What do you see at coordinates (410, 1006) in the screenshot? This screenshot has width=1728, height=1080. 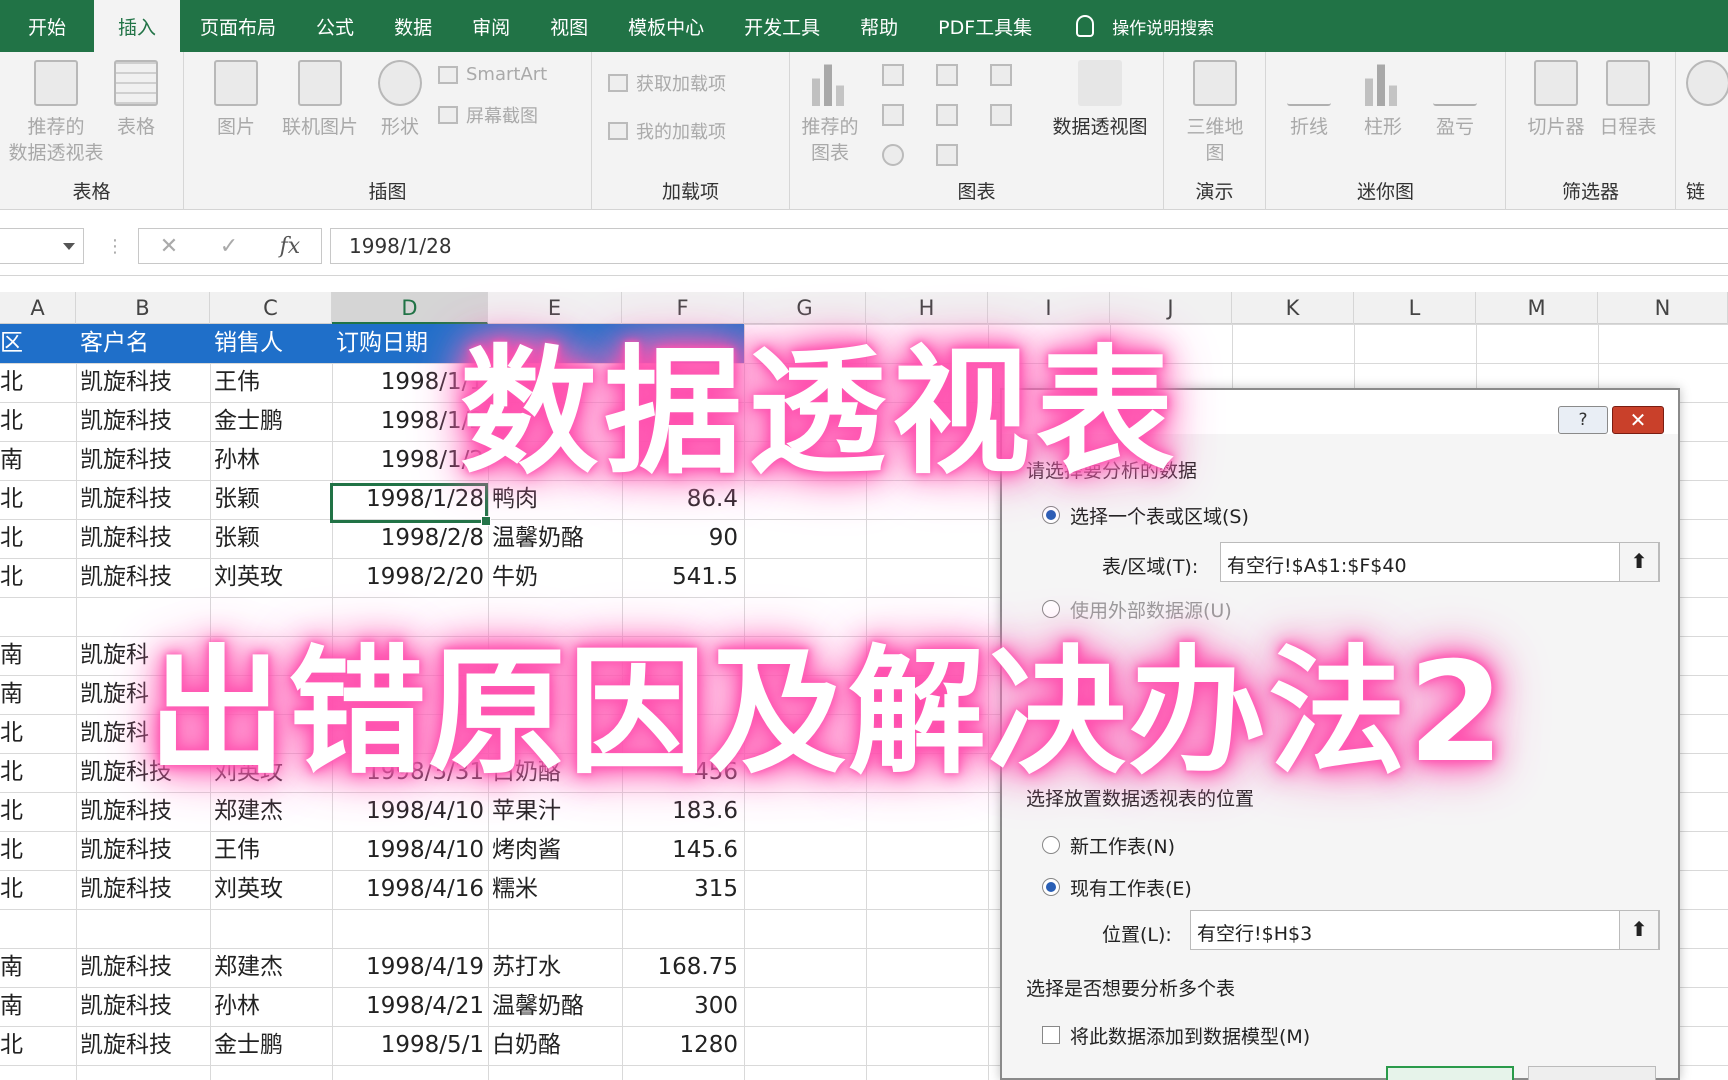 I see `cell-order-date: 1998/4/21` at bounding box center [410, 1006].